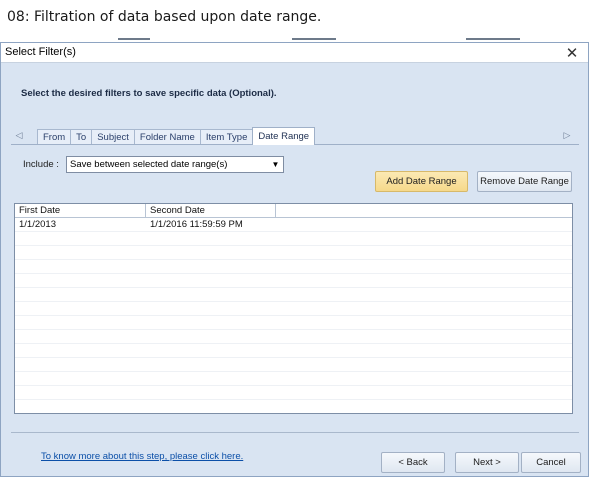 The width and height of the screenshot is (589, 477). I want to click on cancel-button: Cancel, so click(551, 462).